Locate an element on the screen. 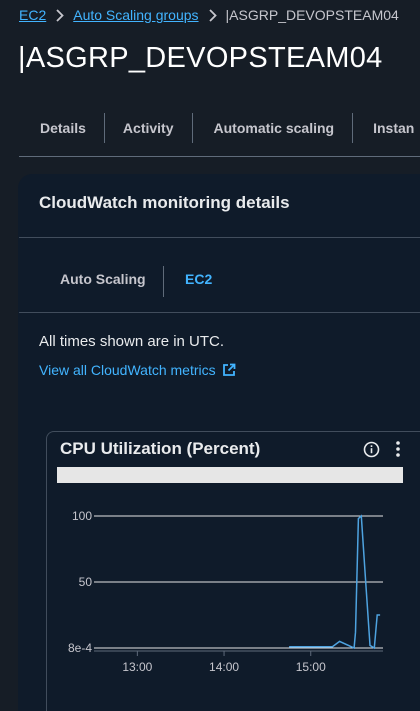  vertical-ellipsis-icon is located at coordinates (398, 449).